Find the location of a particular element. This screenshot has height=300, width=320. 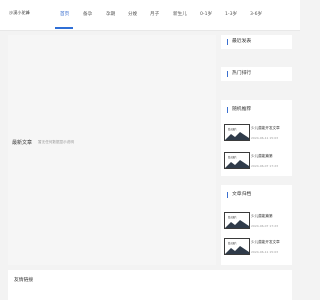

recent-posts-box: 最近发表 is located at coordinates (256, 42).